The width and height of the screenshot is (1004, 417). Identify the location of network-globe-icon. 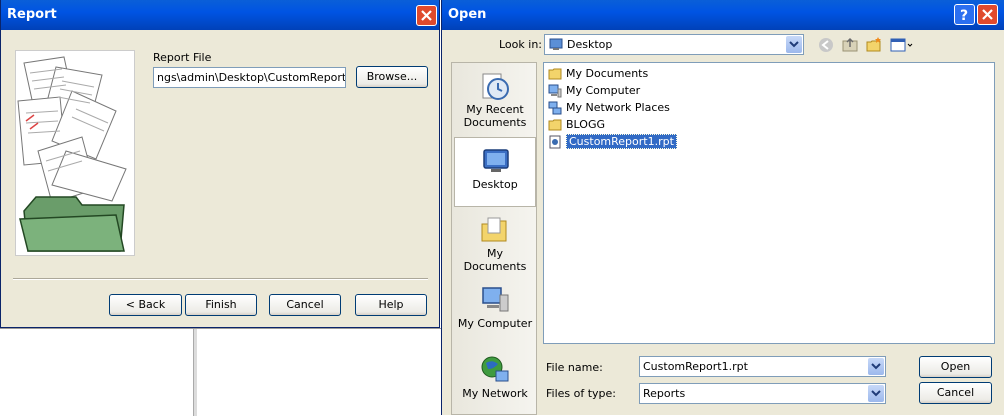
(495, 369).